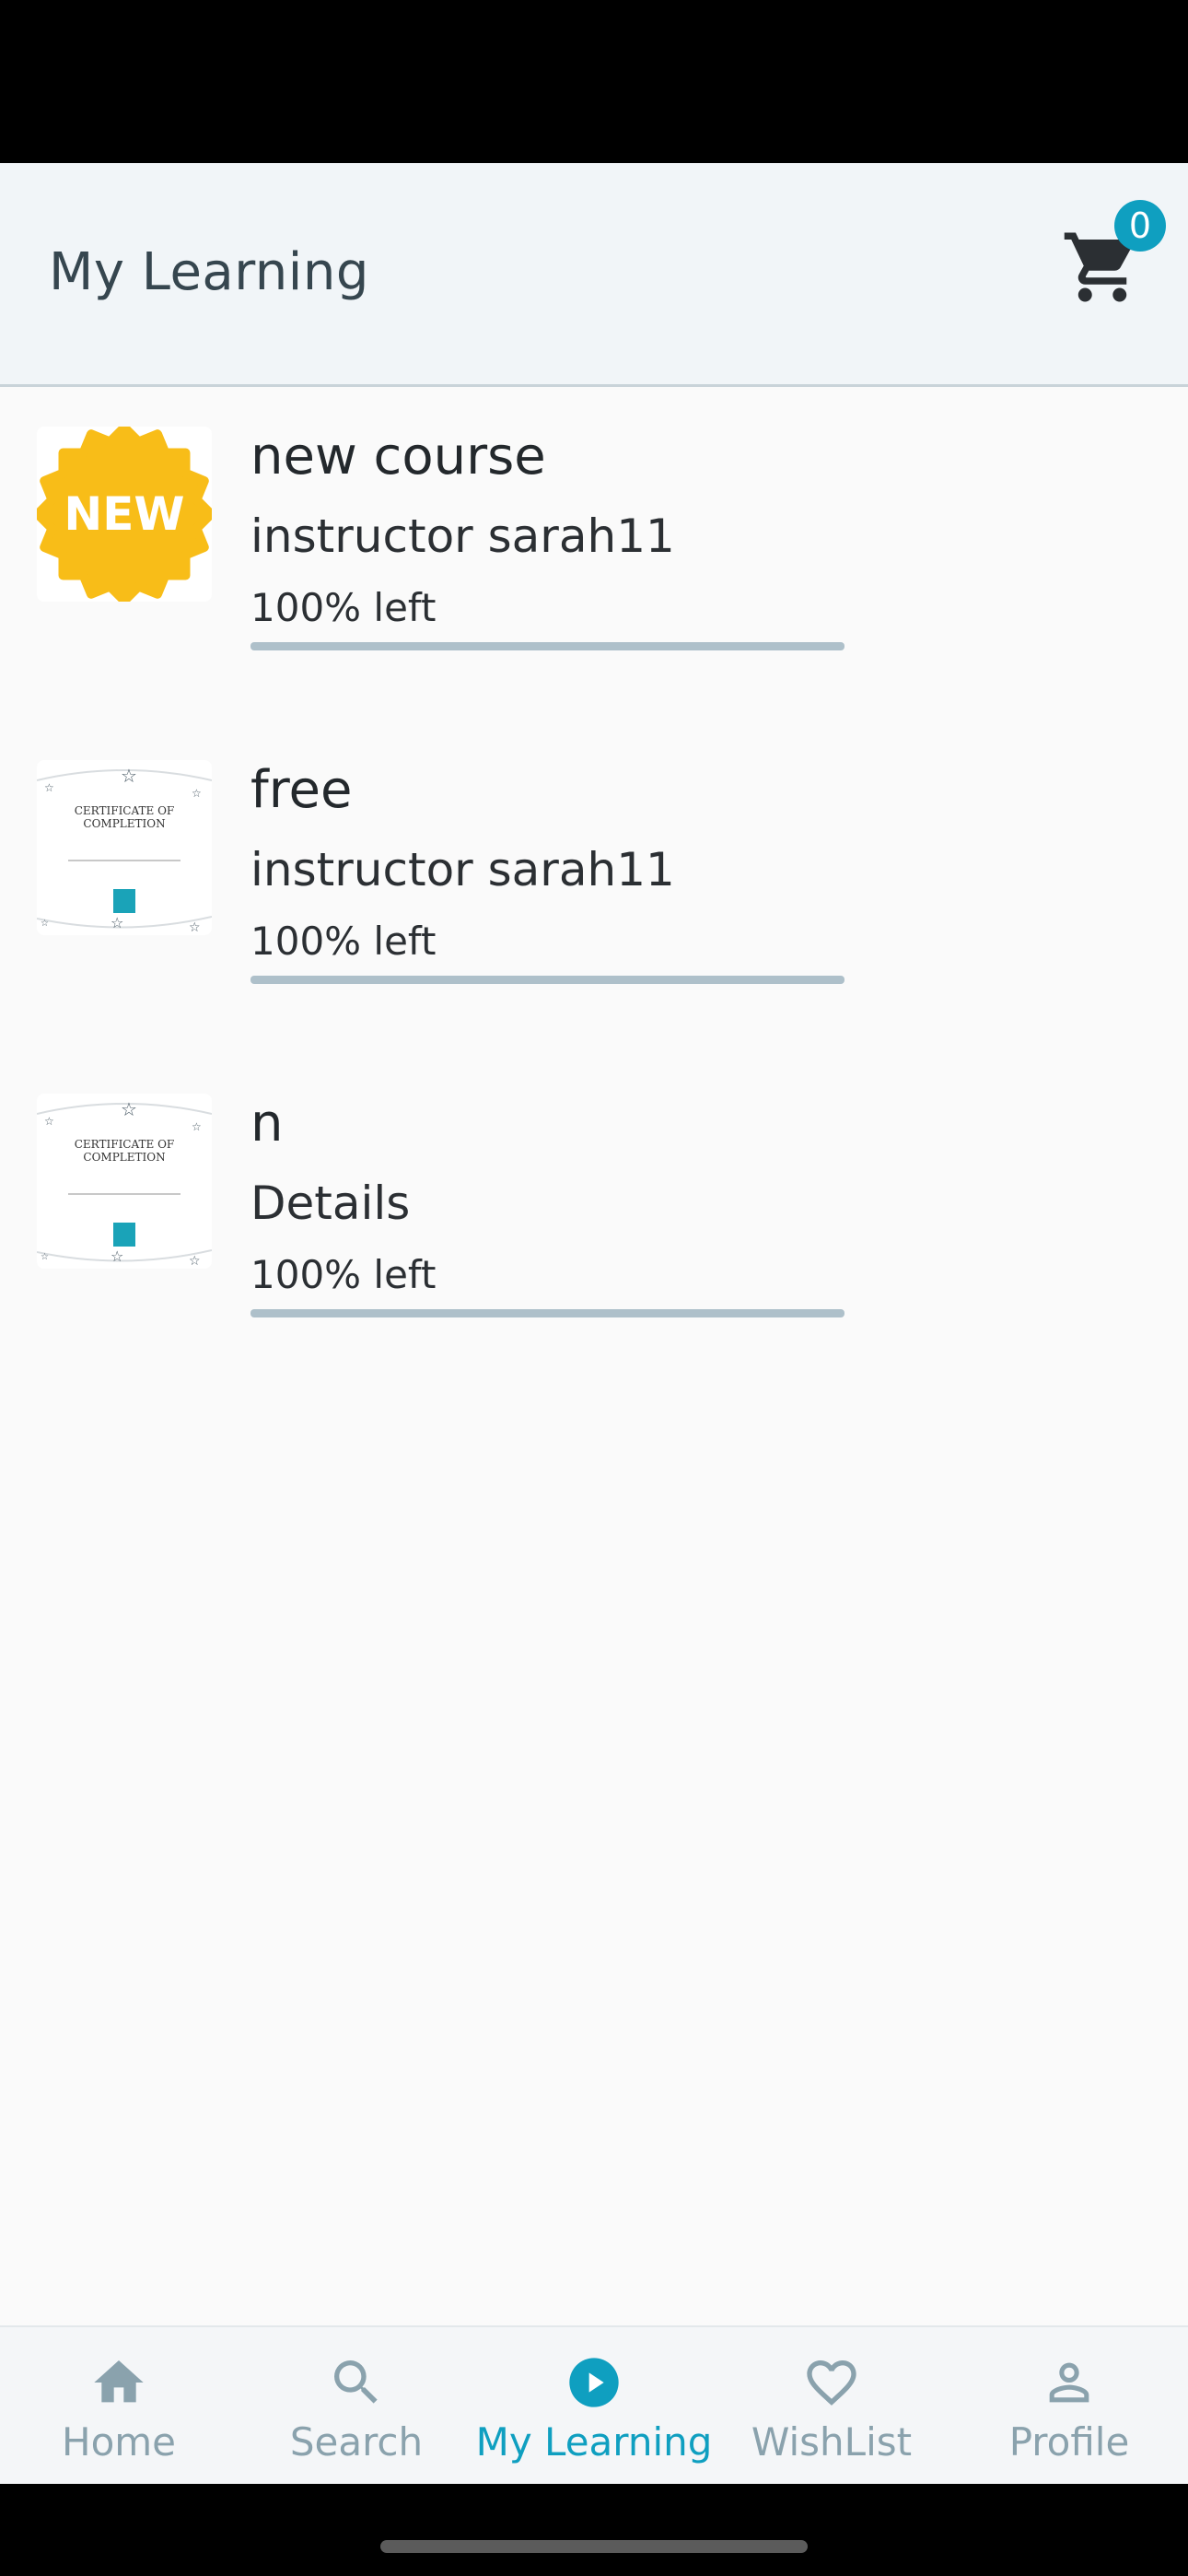  What do you see at coordinates (119, 2381) in the screenshot?
I see `home-icon` at bounding box center [119, 2381].